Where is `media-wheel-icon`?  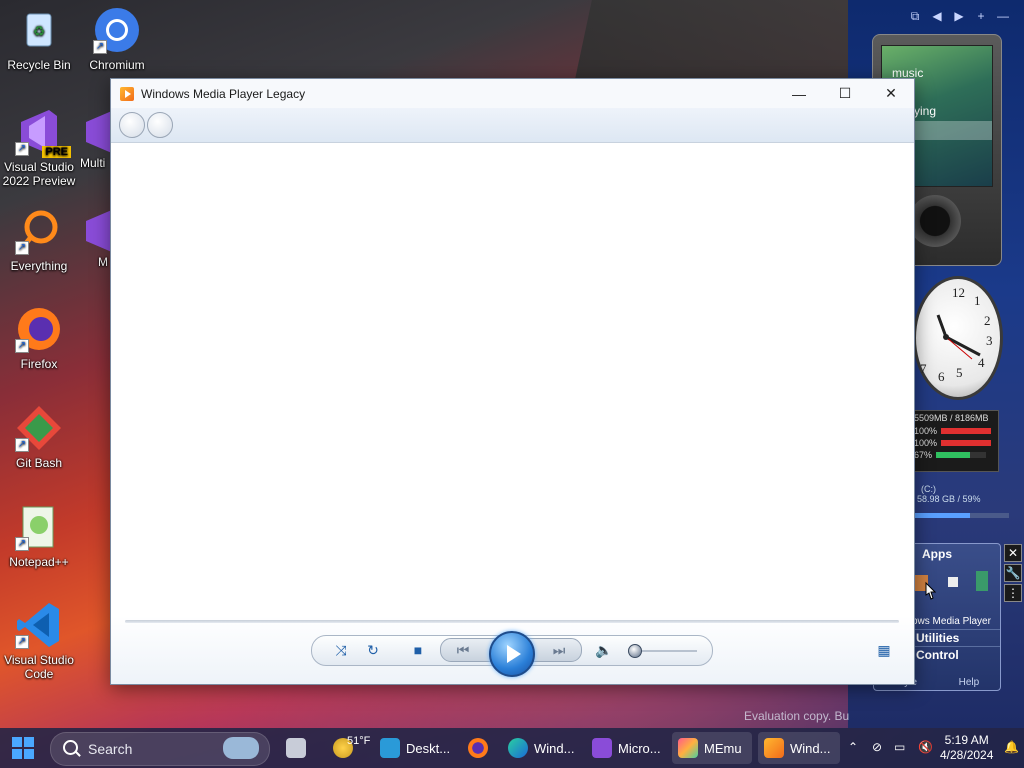 media-wheel-icon is located at coordinates (935, 221).